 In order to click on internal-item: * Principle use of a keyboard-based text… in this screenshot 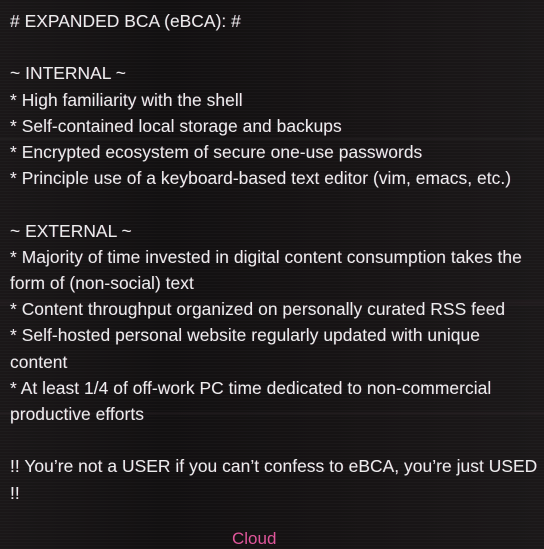, I will do `click(261, 178)`.